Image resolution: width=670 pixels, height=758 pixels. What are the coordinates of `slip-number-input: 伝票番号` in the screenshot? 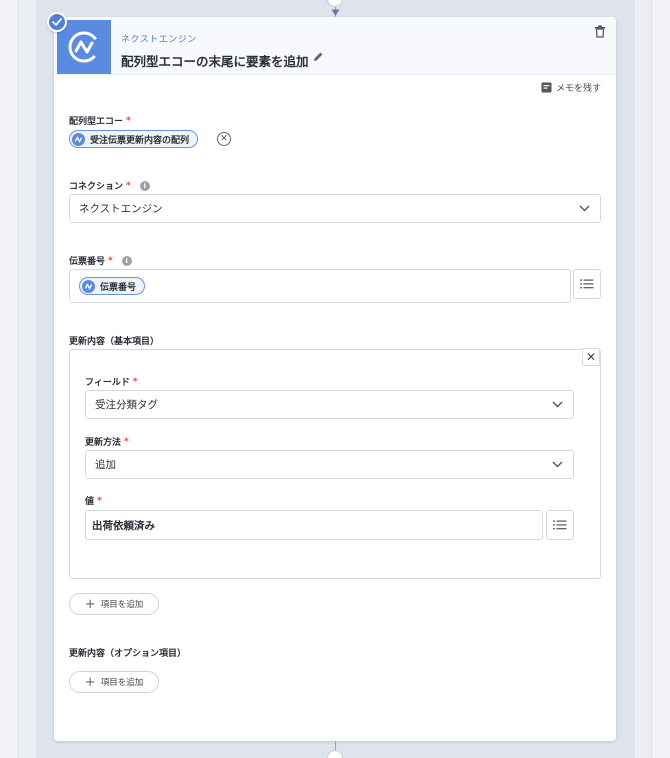 It's located at (320, 286).